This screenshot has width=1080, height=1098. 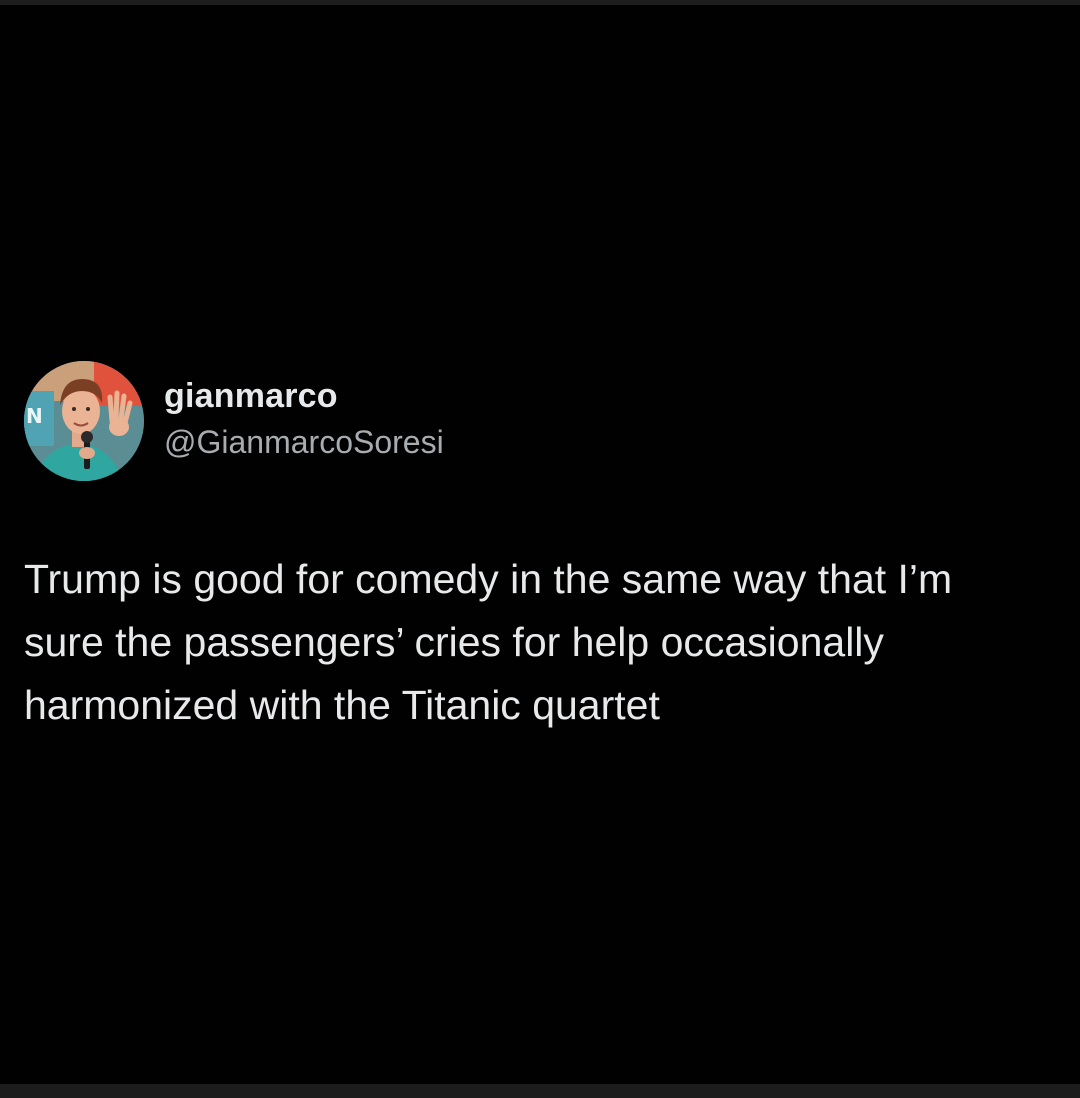 What do you see at coordinates (544, 421) in the screenshot?
I see `tweet-header: N gianmarco @GianmarcoSoresi` at bounding box center [544, 421].